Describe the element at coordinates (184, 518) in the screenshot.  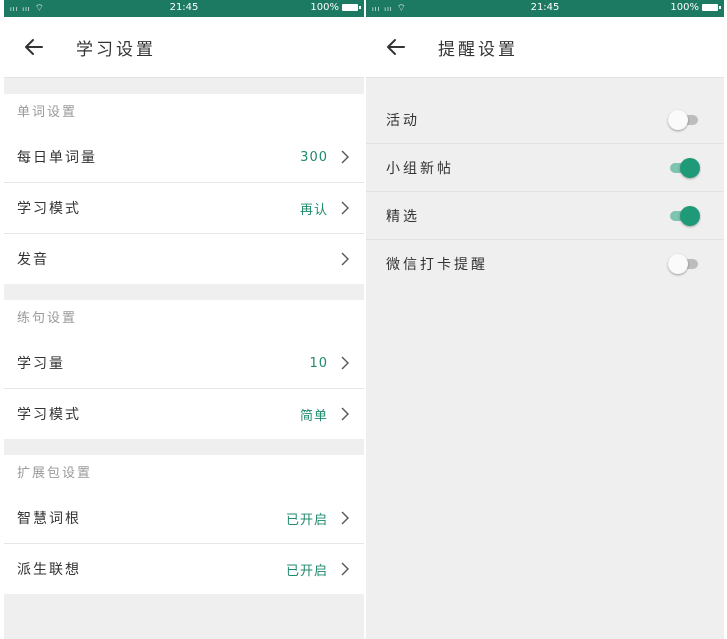
I see `setting-row-word-roots: 智慧词根 已开启` at that location.